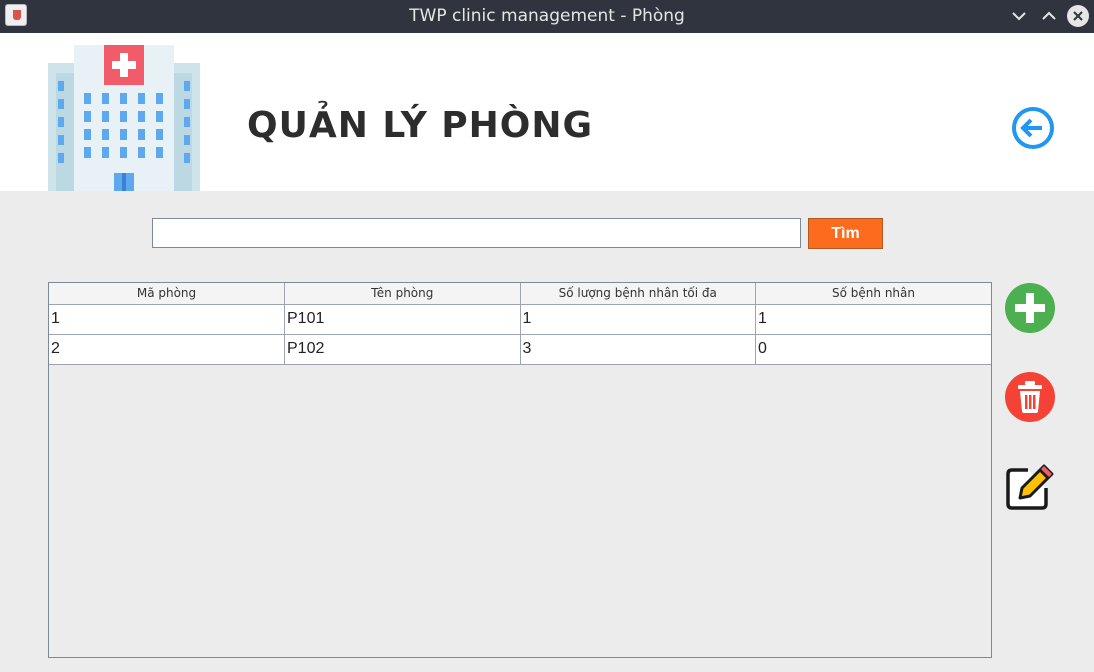 The height and width of the screenshot is (672, 1094). I want to click on search-input, so click(476, 233).